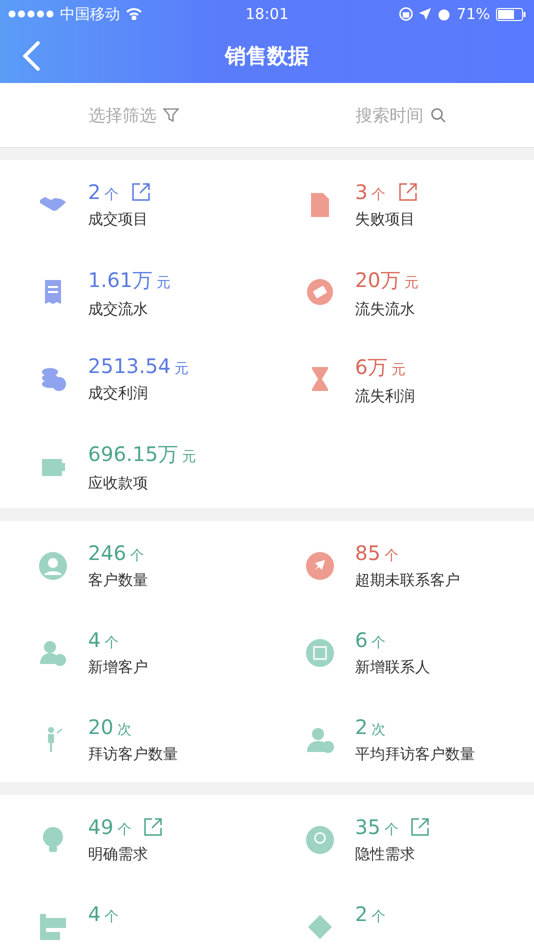  I want to click on contact-card-icon, so click(320, 653).